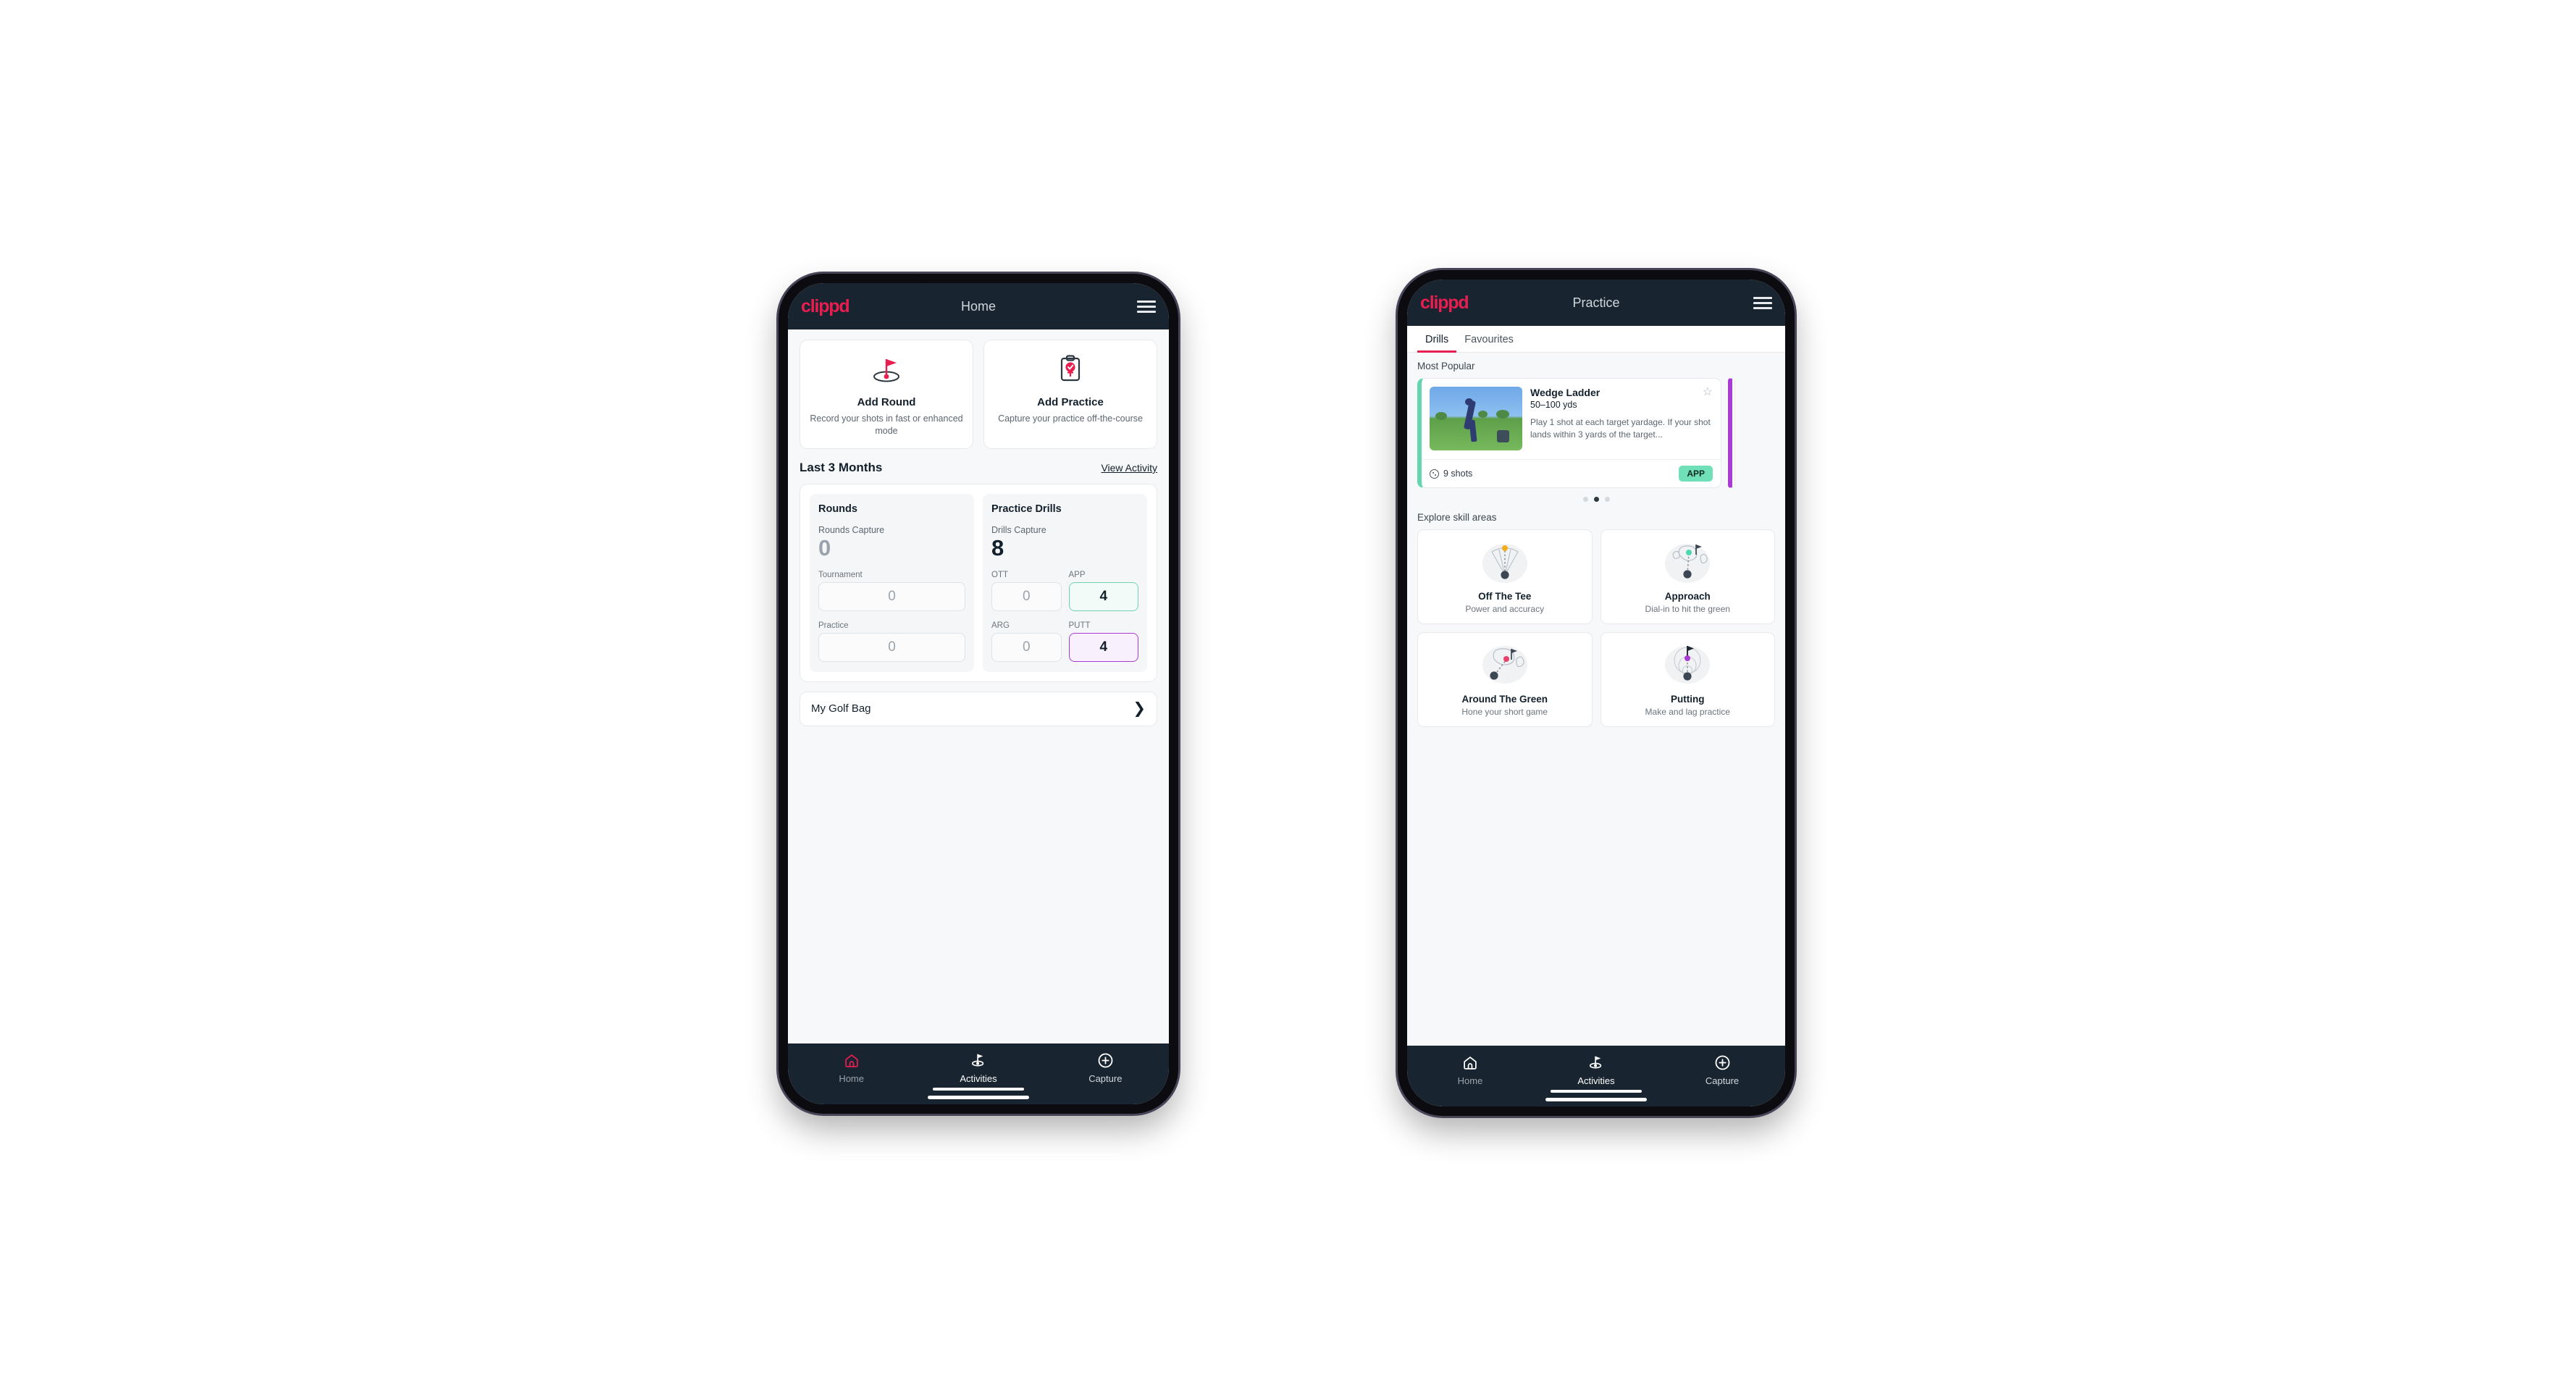 The width and height of the screenshot is (2576, 1386). What do you see at coordinates (978, 306) in the screenshot?
I see `app-bar: clippd Home` at bounding box center [978, 306].